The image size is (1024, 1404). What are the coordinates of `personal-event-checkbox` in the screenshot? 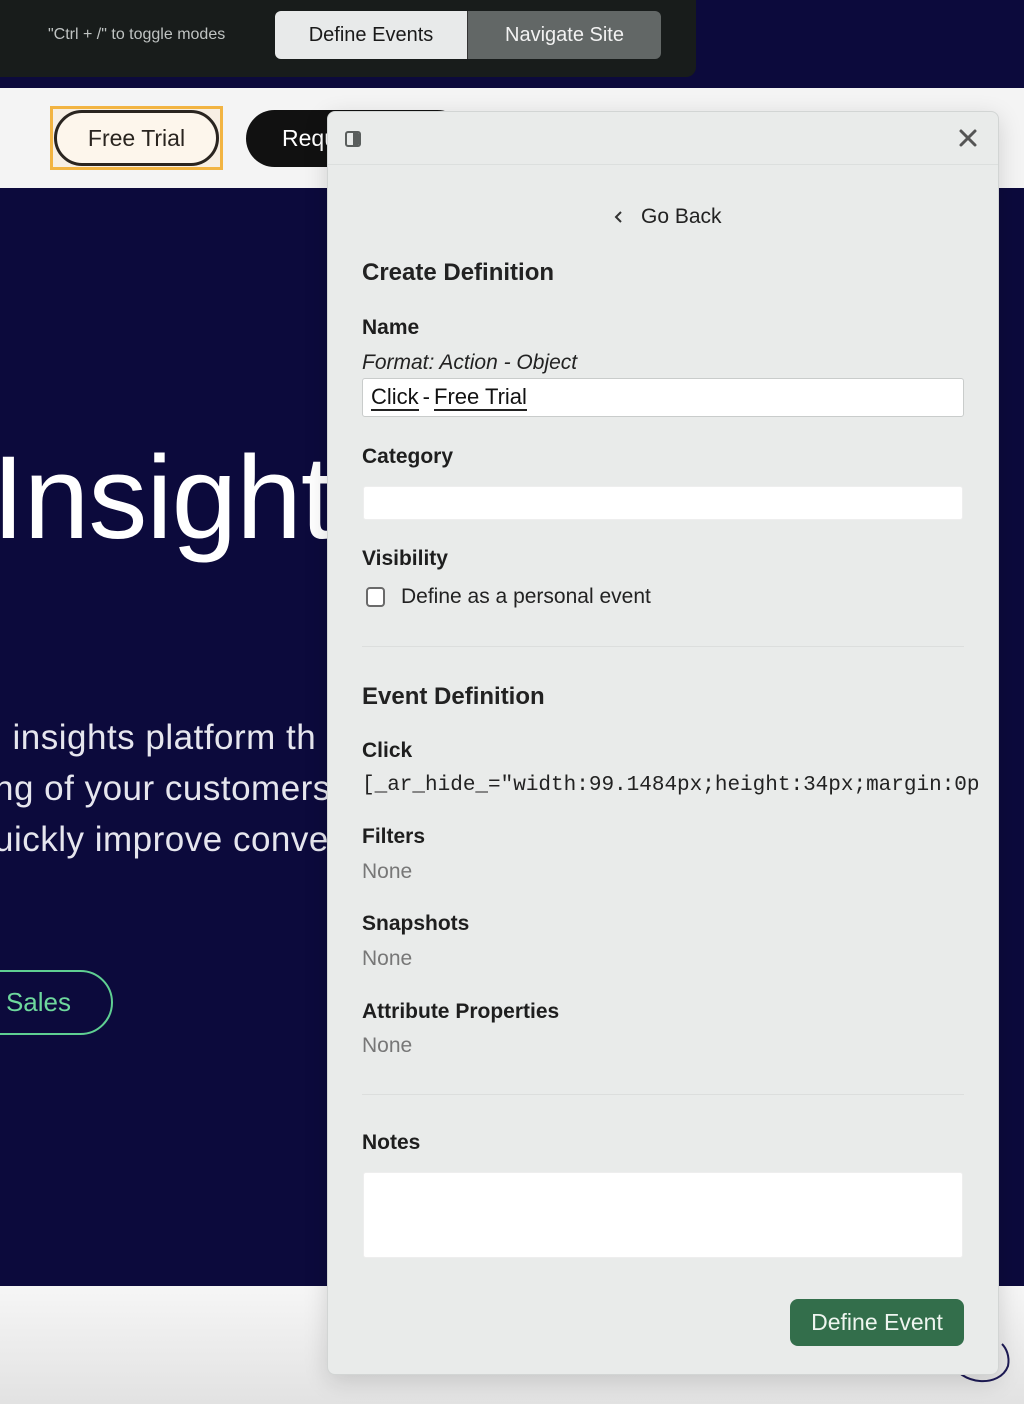 It's located at (375, 597).